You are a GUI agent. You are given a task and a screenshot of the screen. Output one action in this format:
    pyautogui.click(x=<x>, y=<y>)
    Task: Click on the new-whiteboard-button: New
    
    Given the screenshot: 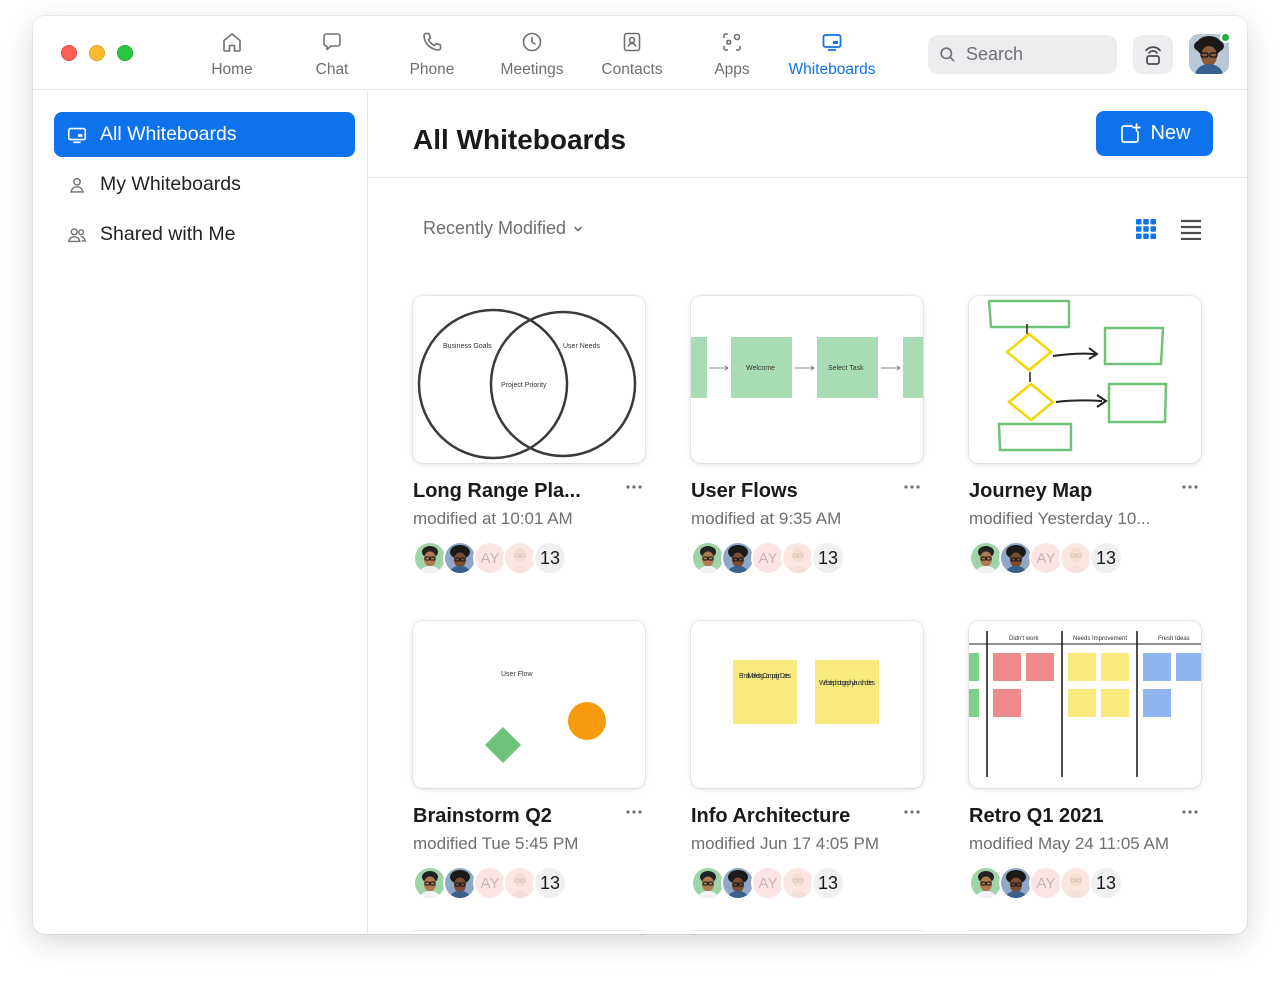 What is the action you would take?
    pyautogui.click(x=1154, y=133)
    